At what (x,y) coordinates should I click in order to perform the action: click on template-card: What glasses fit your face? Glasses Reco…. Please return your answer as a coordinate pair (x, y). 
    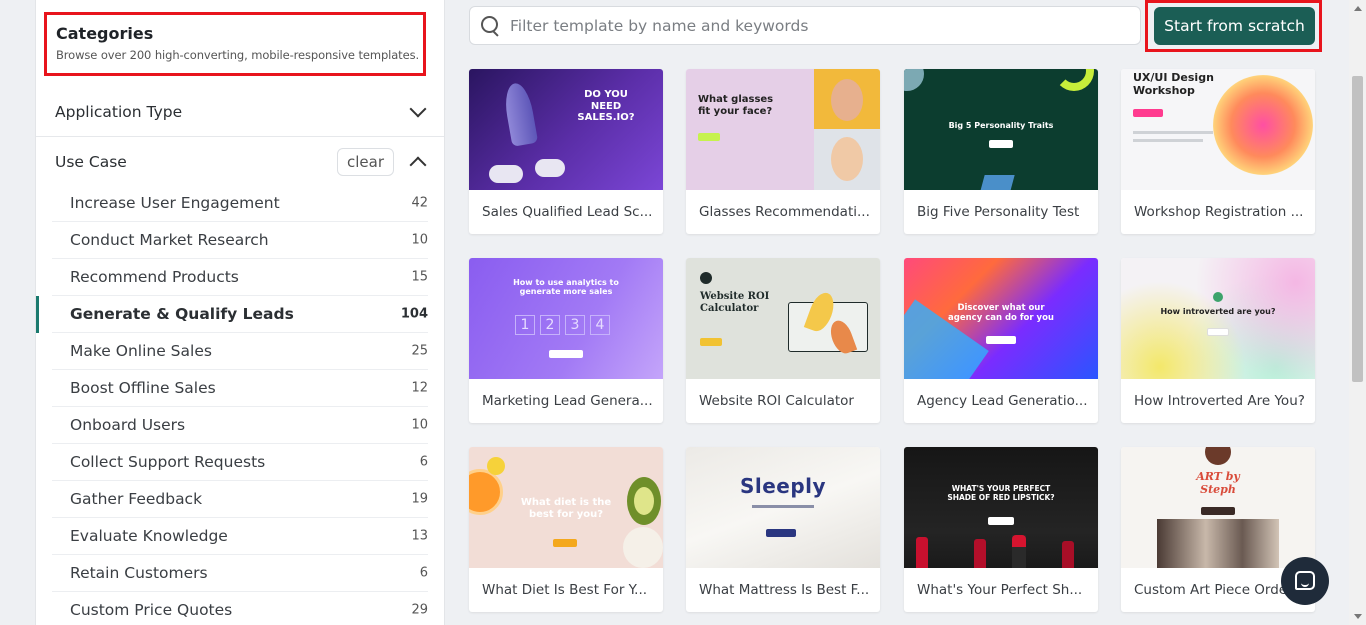
    Looking at the image, I should click on (783, 151).